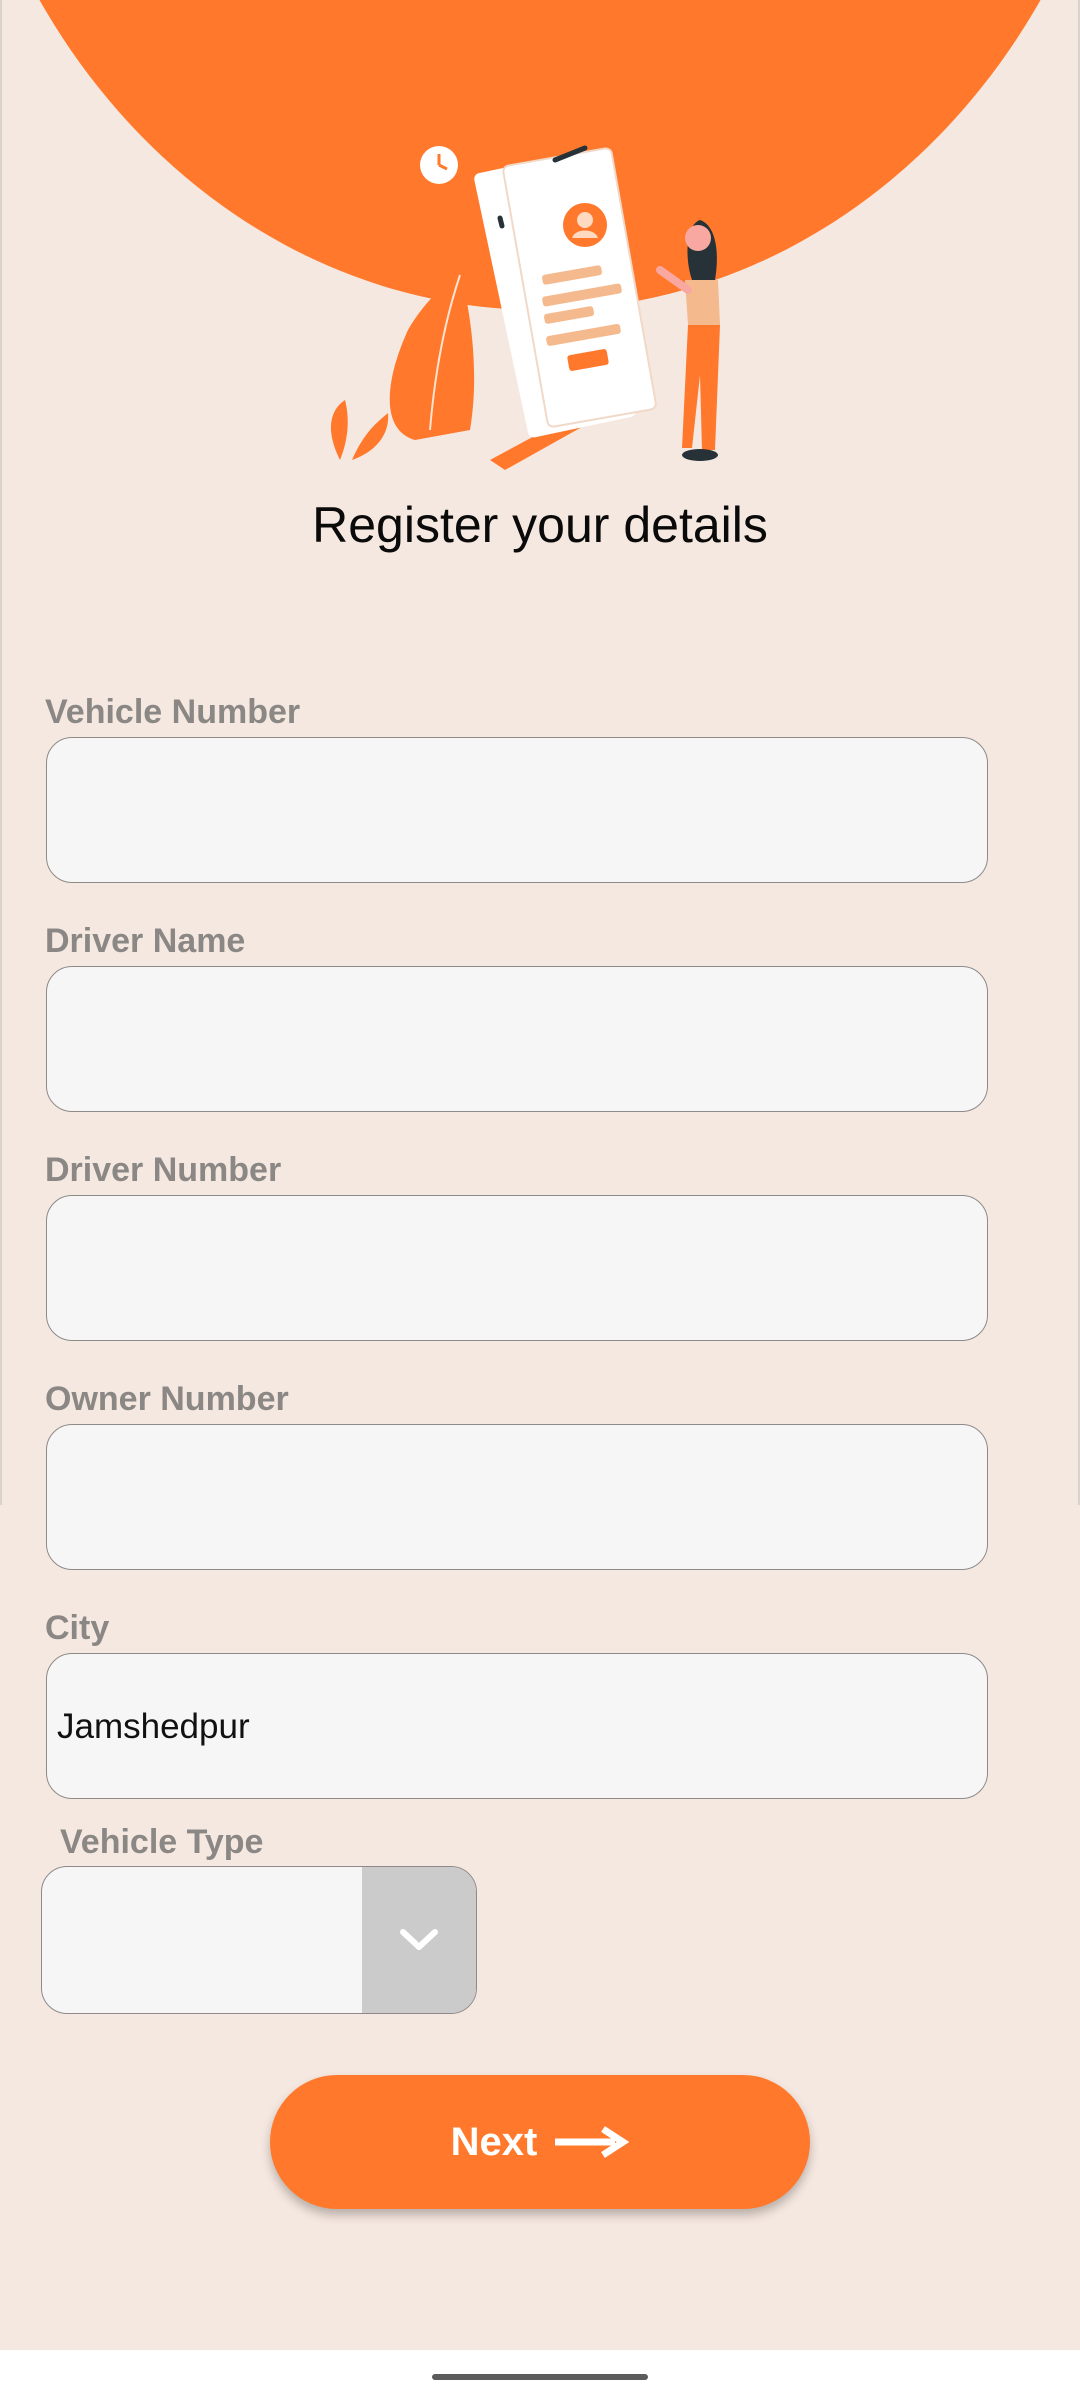 This screenshot has width=1080, height=2400. Describe the element at coordinates (517, 810) in the screenshot. I see `vehicle-number-input` at that location.